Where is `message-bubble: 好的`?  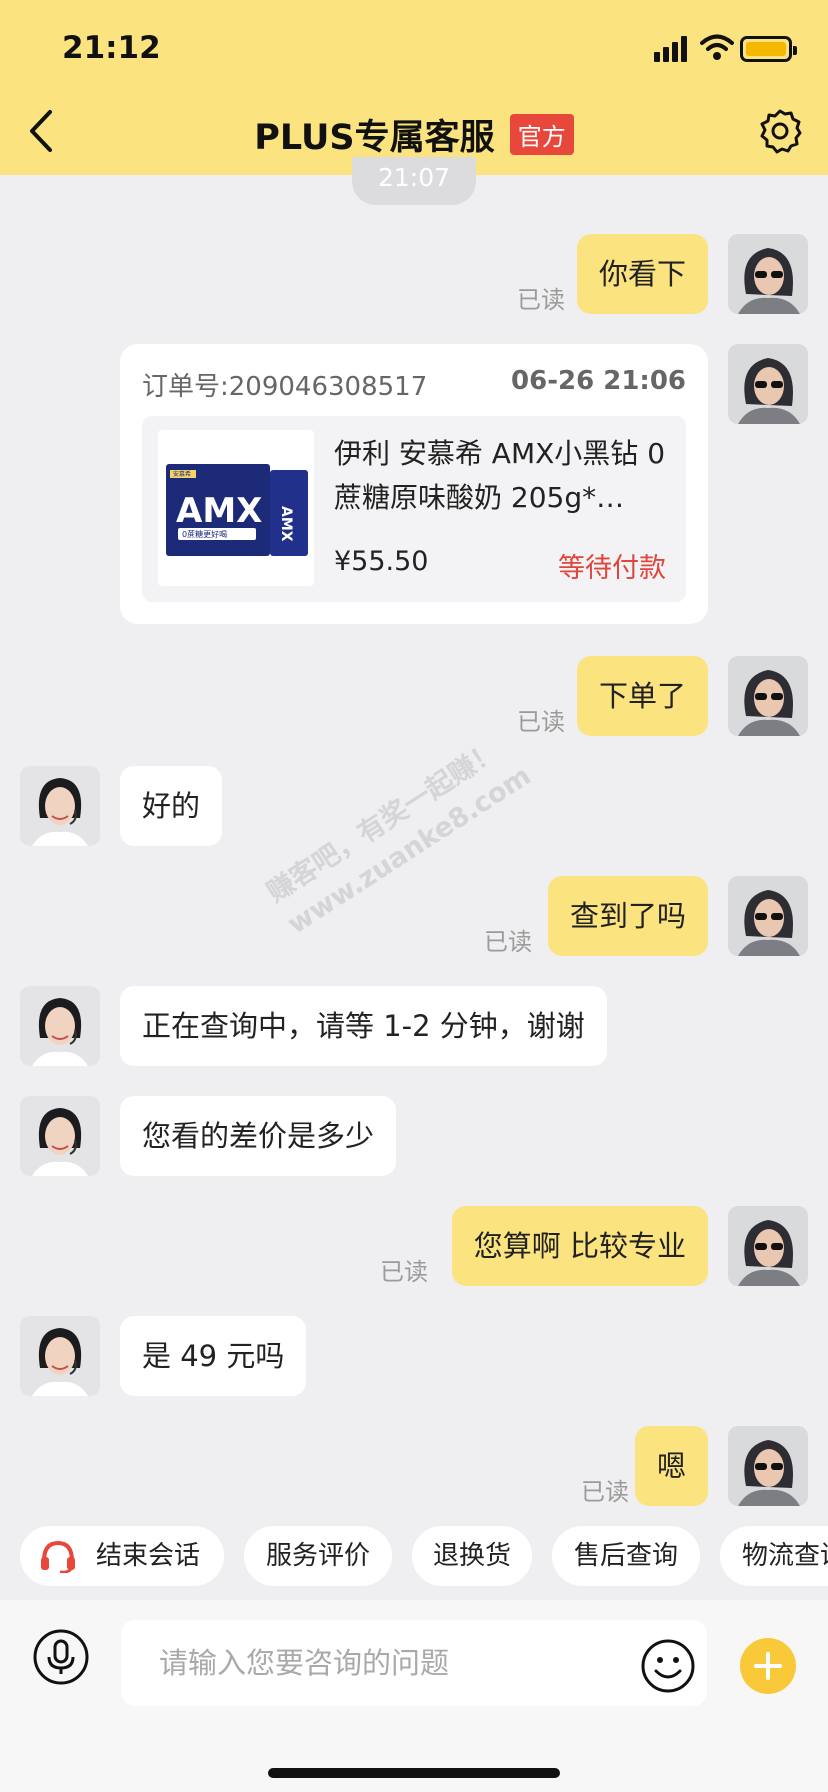
message-bubble: 好的 is located at coordinates (171, 806).